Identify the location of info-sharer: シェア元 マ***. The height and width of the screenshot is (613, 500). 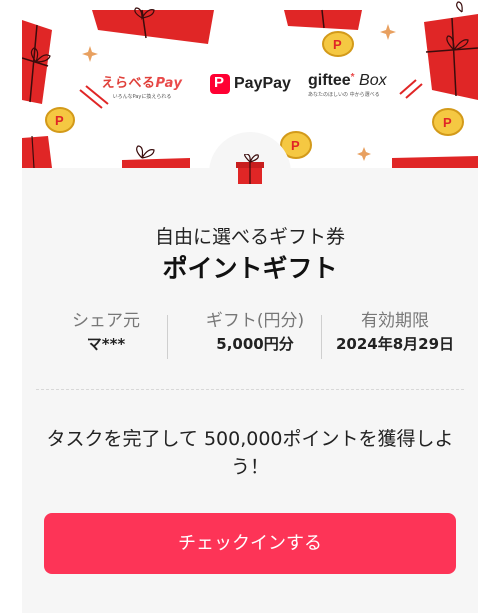
(106, 332).